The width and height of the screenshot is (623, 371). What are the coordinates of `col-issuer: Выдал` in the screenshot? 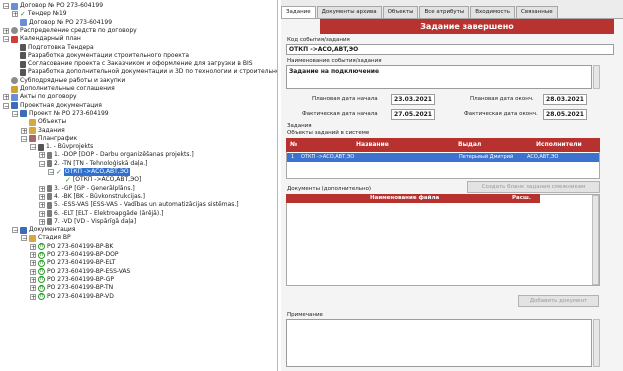 It's located at (469, 145).